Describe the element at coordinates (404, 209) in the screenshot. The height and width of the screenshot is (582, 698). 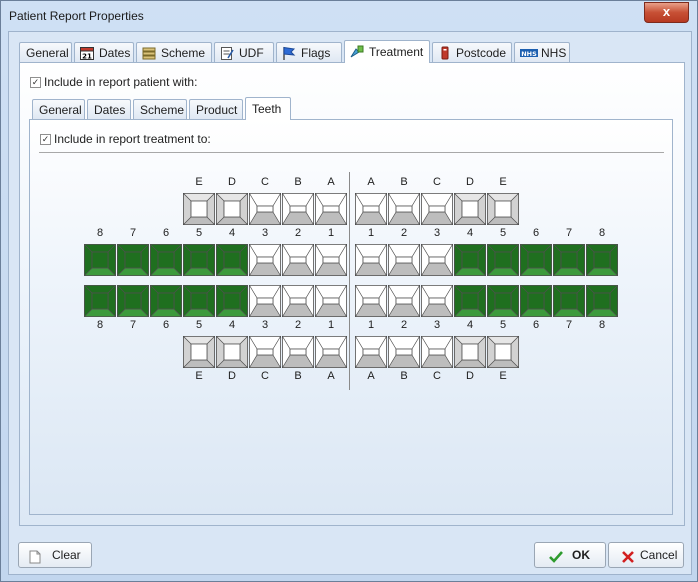
I see `upper-left-primary-tooth-B` at that location.